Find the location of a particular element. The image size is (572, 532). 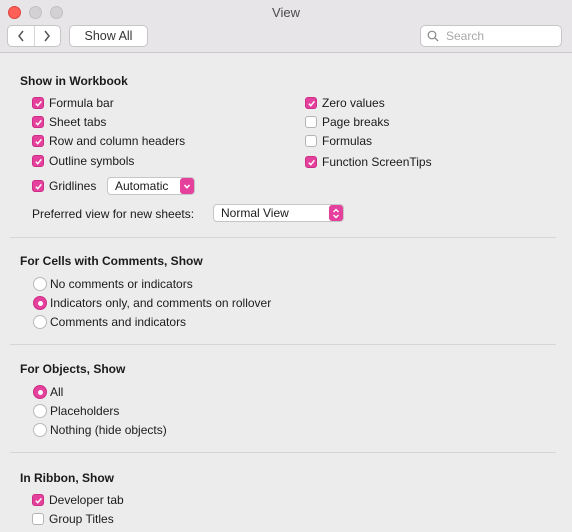

sheet-tabs-checkbox: Sheet tabs is located at coordinates (69, 122).